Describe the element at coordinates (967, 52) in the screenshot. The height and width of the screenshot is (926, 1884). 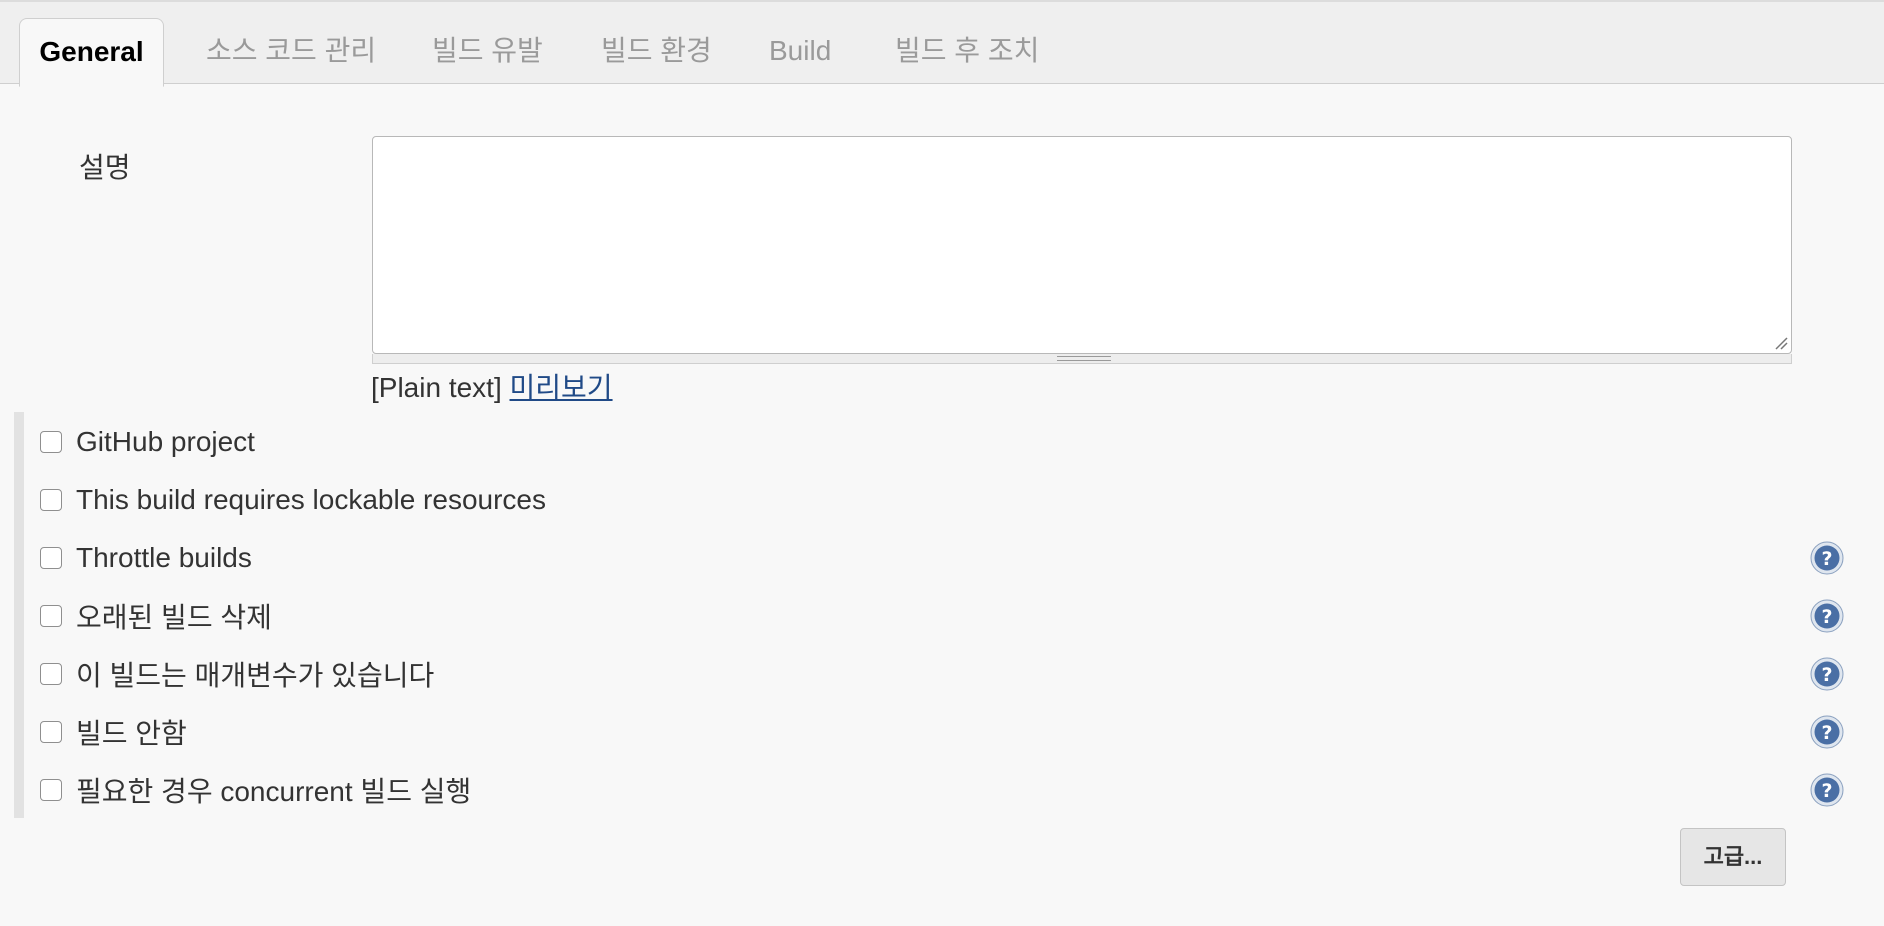
I see `tab-post-build-actions: 빌드 후 조치` at that location.